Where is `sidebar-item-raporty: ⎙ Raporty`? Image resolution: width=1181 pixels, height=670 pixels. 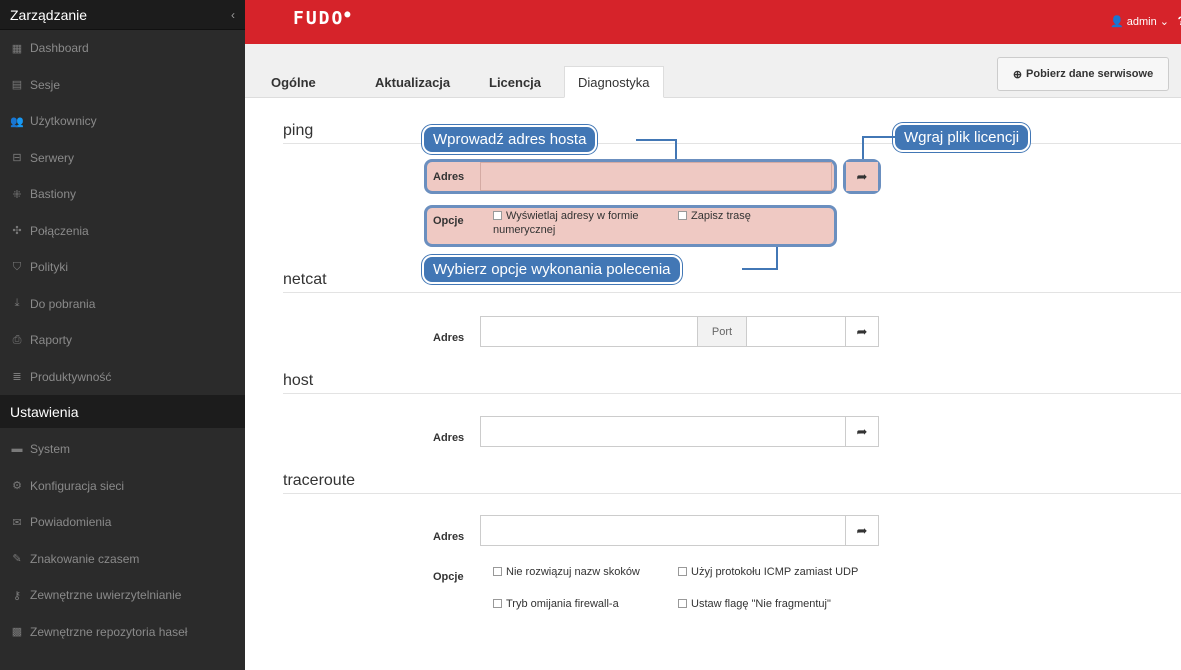 sidebar-item-raporty: ⎙ Raporty is located at coordinates (122, 340).